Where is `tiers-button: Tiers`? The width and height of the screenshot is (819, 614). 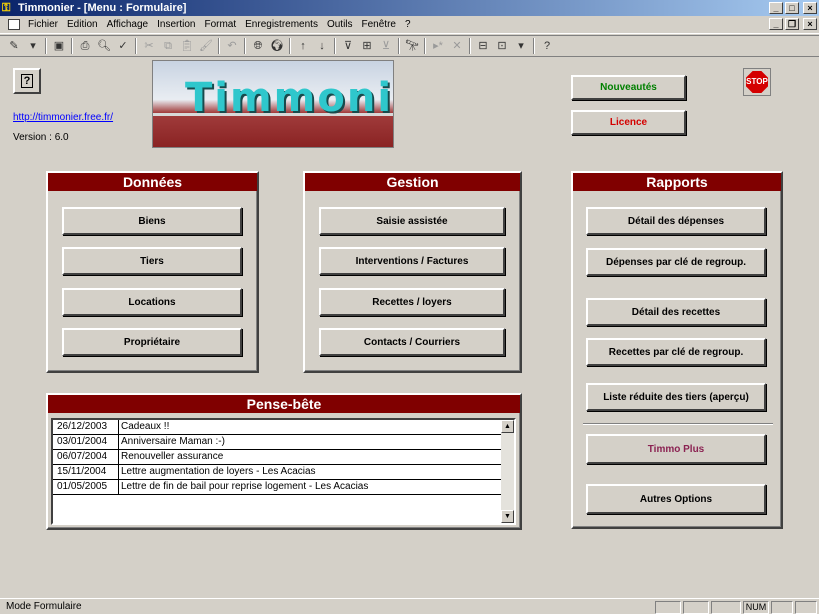 tiers-button: Tiers is located at coordinates (152, 261).